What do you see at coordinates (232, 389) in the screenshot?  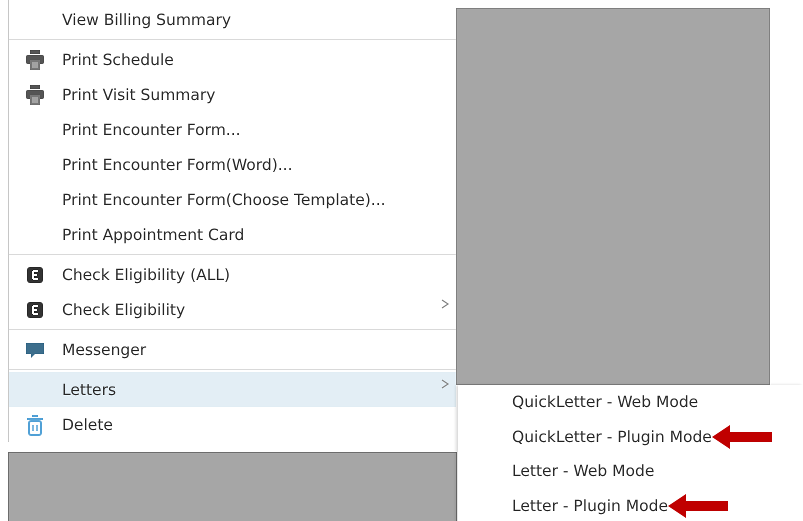 I see `menu-item: Letters` at bounding box center [232, 389].